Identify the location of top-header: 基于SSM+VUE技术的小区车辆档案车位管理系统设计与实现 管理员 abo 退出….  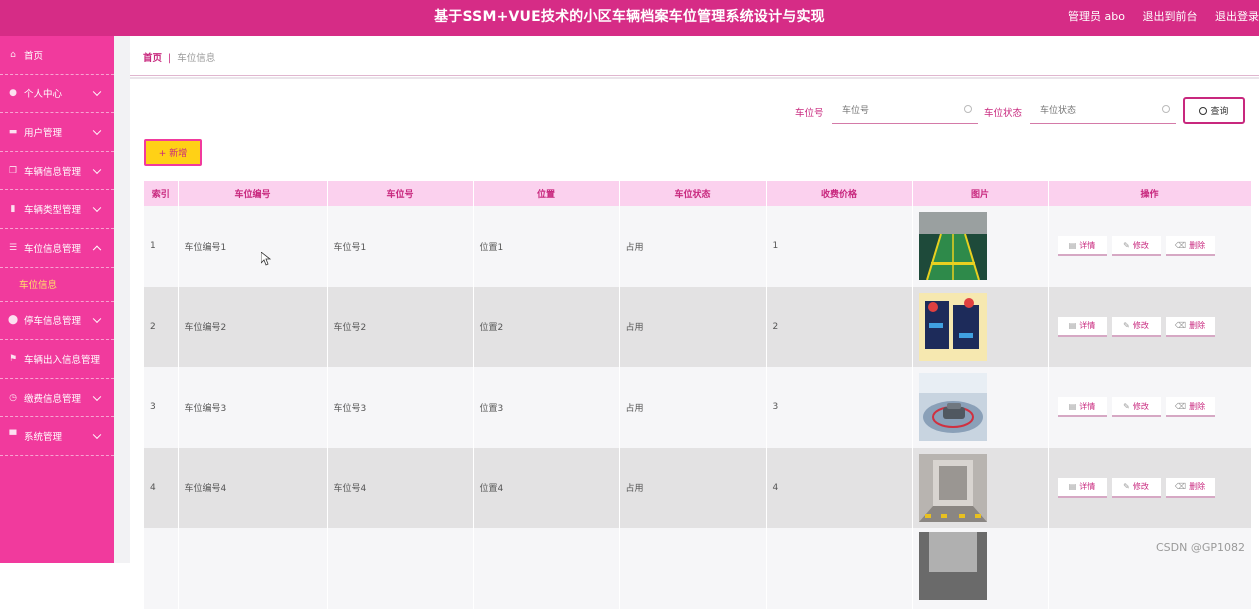
(629, 18).